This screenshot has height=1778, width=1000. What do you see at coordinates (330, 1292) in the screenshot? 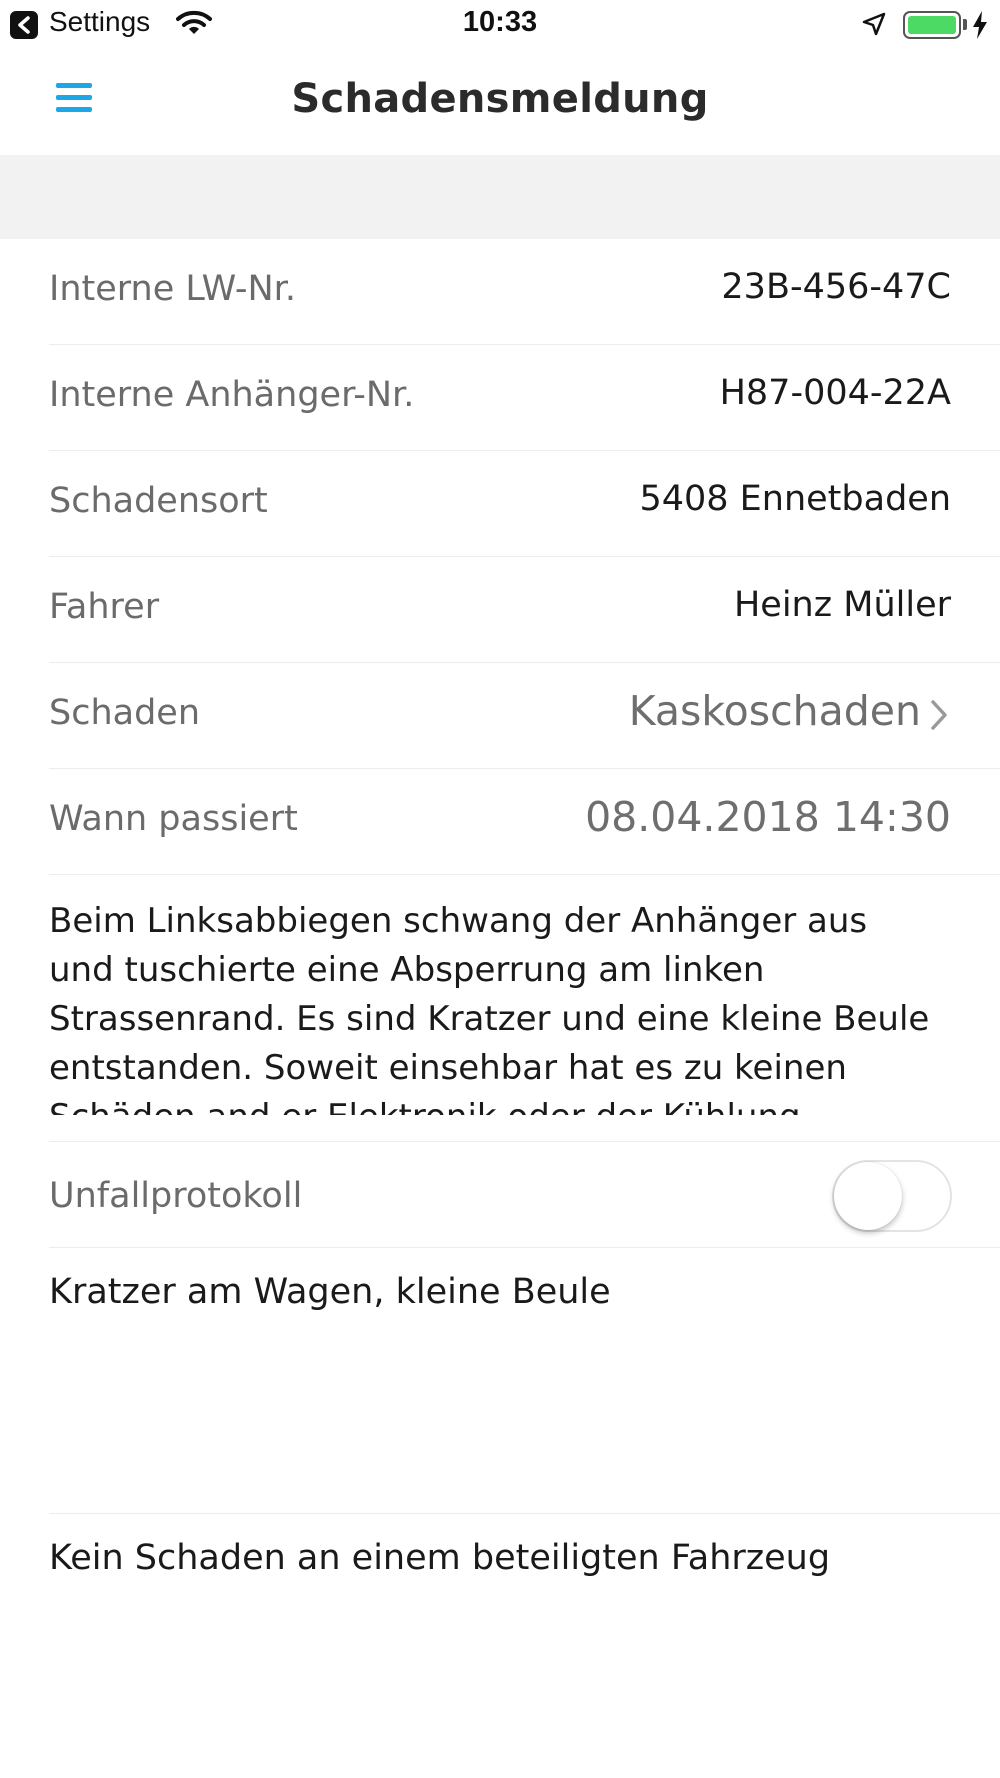
I see `own-damage-text: Kratzer am Wagen, kleine Beule` at bounding box center [330, 1292].